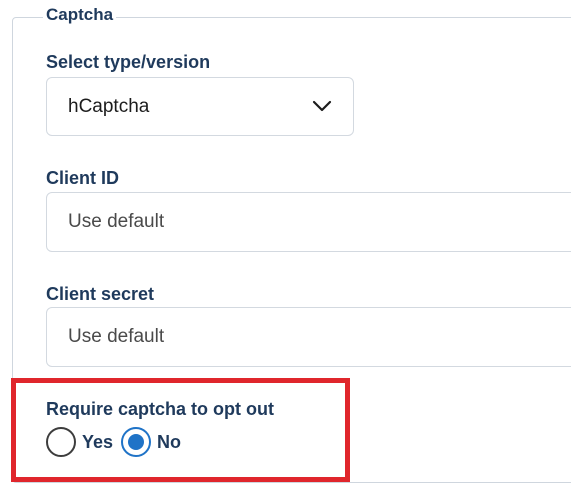  I want to click on opt-out-label: Require captcha to opt out, so click(160, 409).